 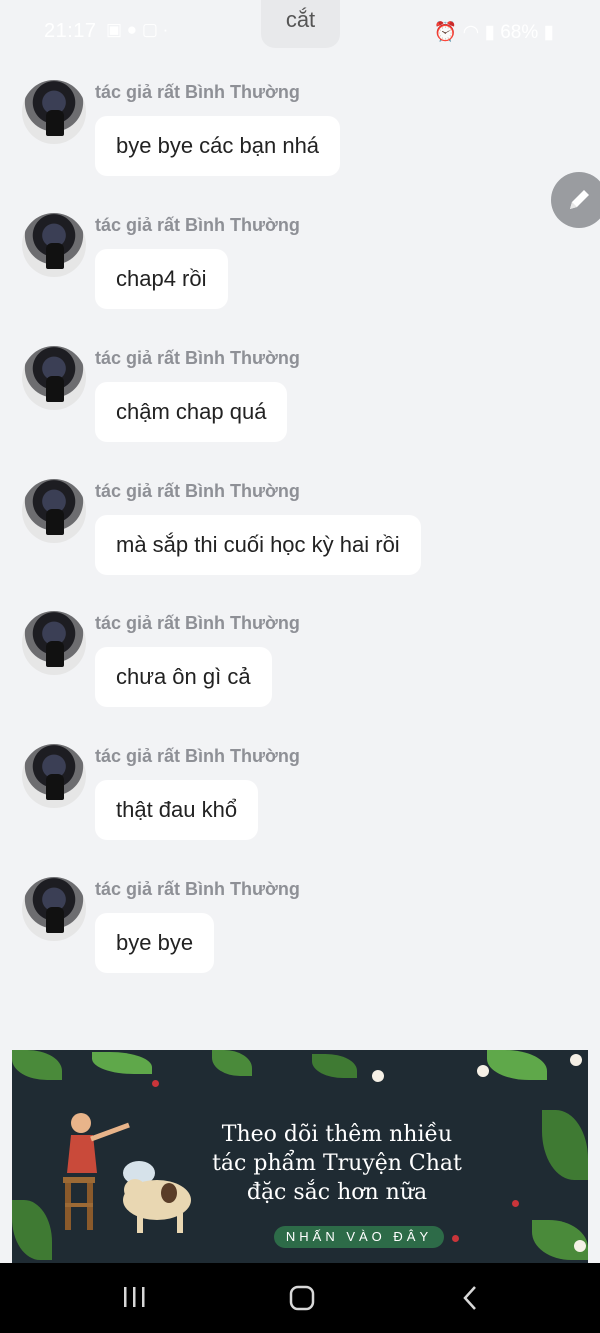 What do you see at coordinates (218, 146) in the screenshot?
I see `message-bubble: bye bye các bạn nhá` at bounding box center [218, 146].